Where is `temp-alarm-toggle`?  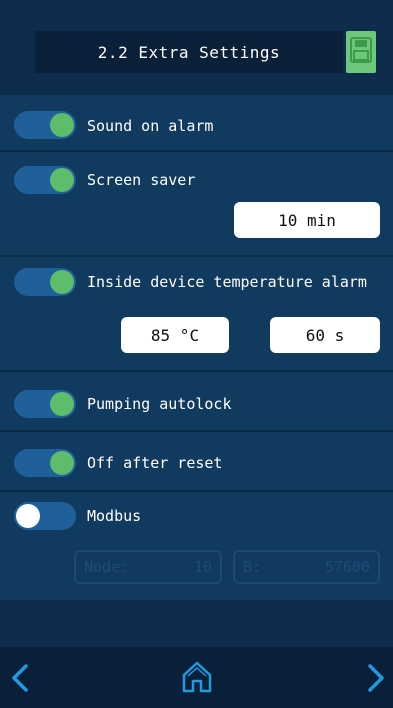
temp-alarm-toggle is located at coordinates (45, 282).